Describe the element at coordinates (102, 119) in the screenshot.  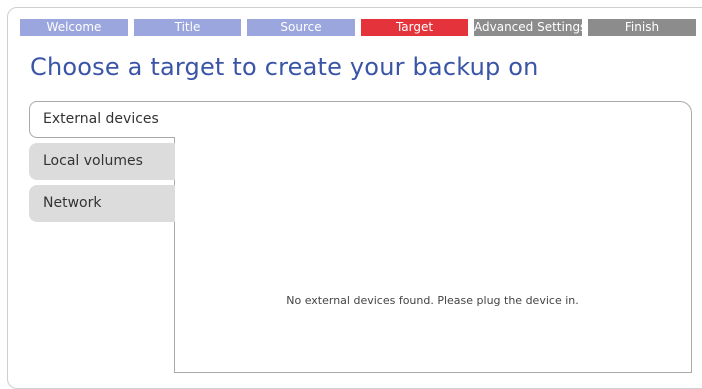
I see `tab-external-devices: External devices` at that location.